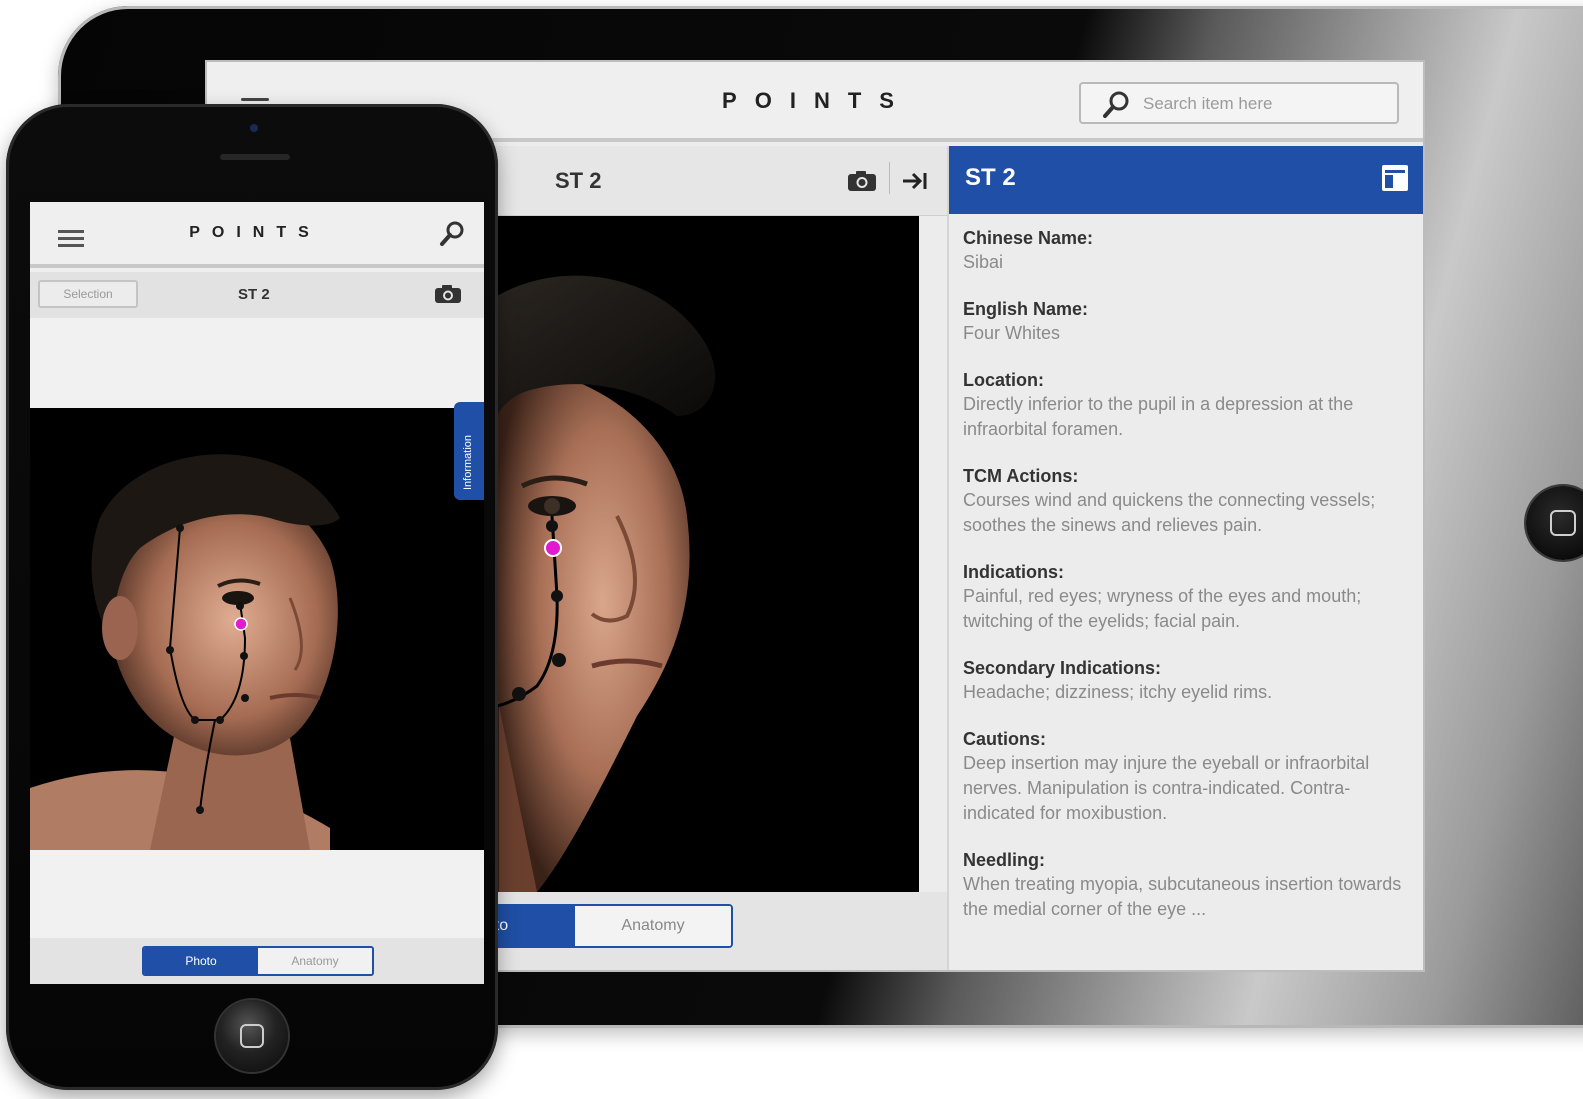 The image size is (1583, 1099). Describe the element at coordinates (1186, 180) in the screenshot. I see `panel-header: ST 2` at that location.